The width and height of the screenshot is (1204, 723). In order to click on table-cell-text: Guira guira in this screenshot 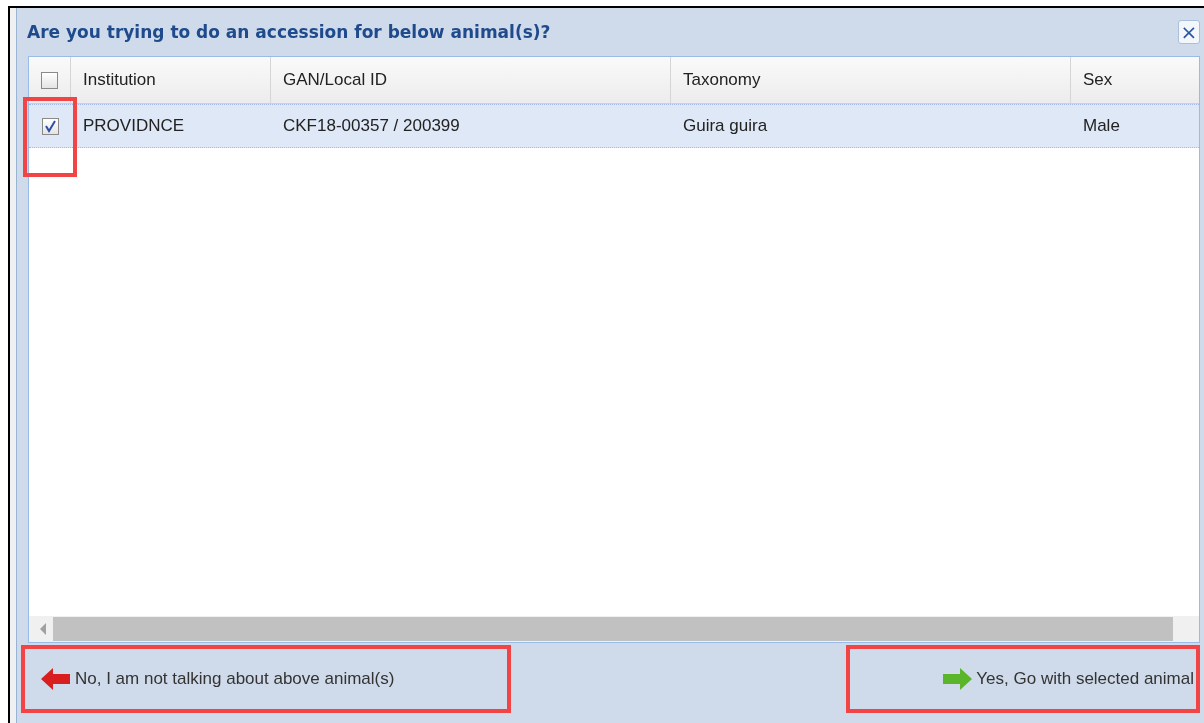, I will do `click(725, 126)`.